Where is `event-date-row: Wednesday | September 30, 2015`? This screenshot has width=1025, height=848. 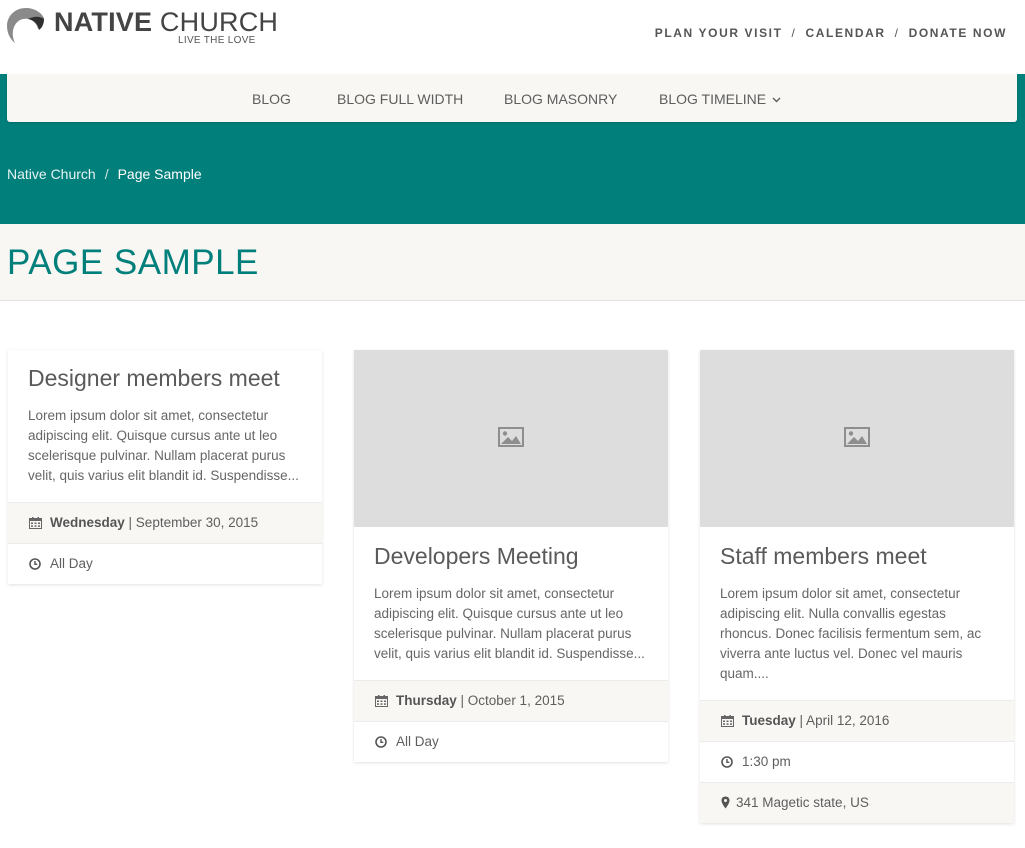
event-date-row: Wednesday | September 30, 2015 is located at coordinates (165, 522).